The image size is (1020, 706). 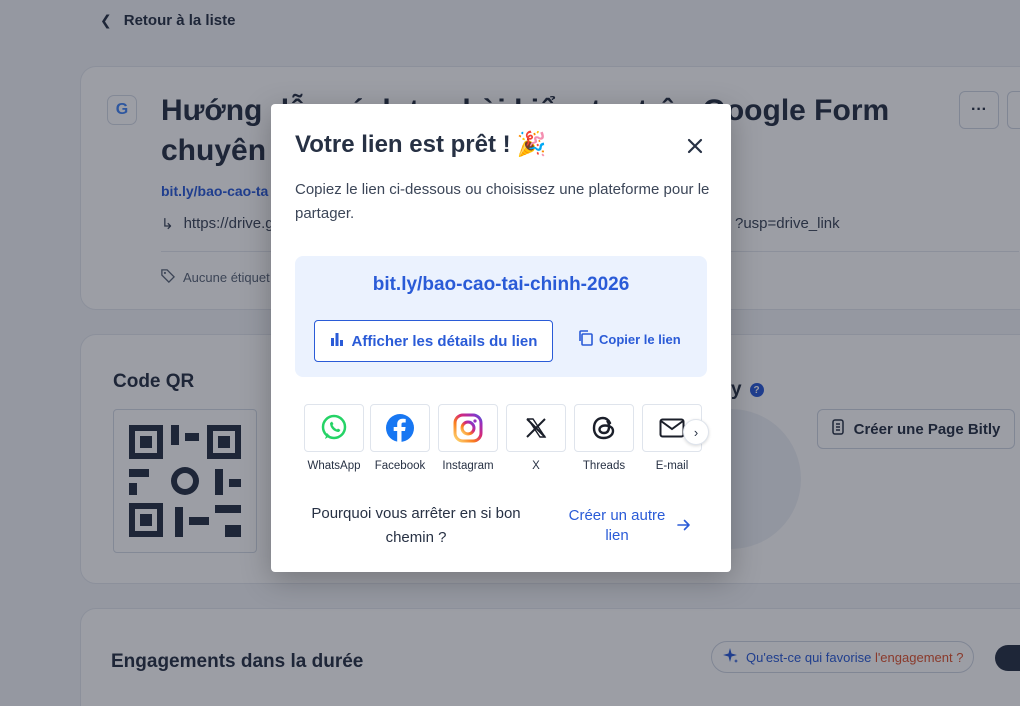 I want to click on copy-link-label: Copier le lien, so click(x=640, y=339).